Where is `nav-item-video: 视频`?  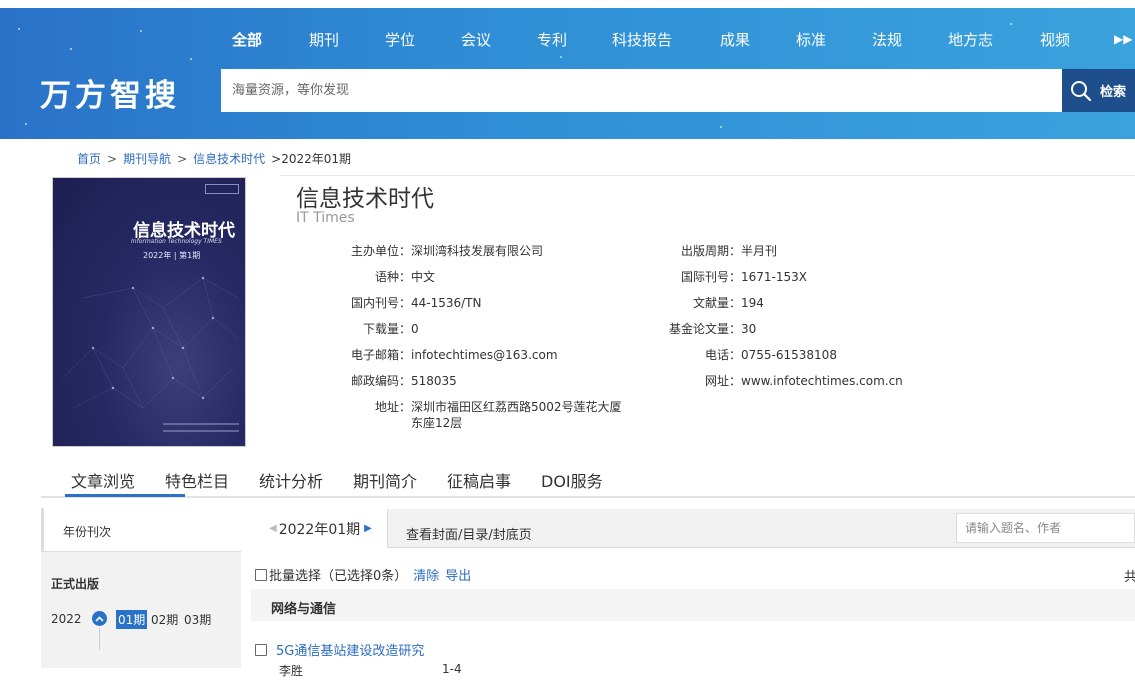
nav-item-video: 视频 is located at coordinates (1055, 39).